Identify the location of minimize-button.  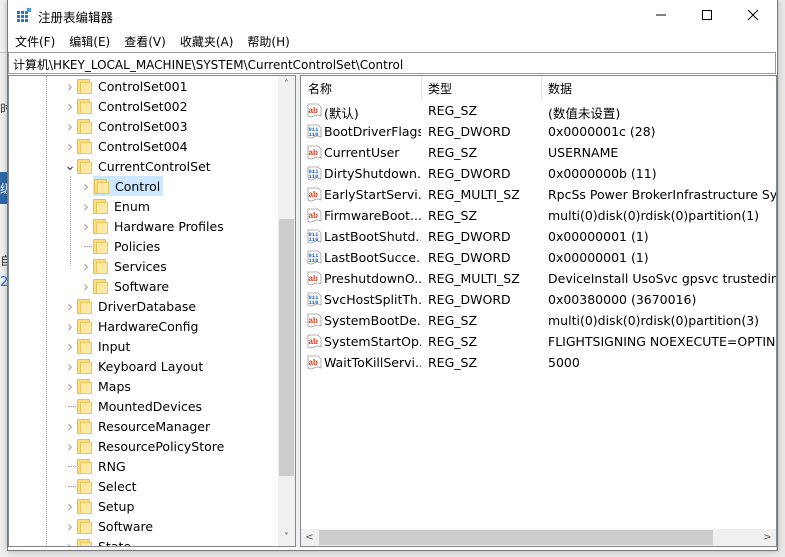
(661, 15).